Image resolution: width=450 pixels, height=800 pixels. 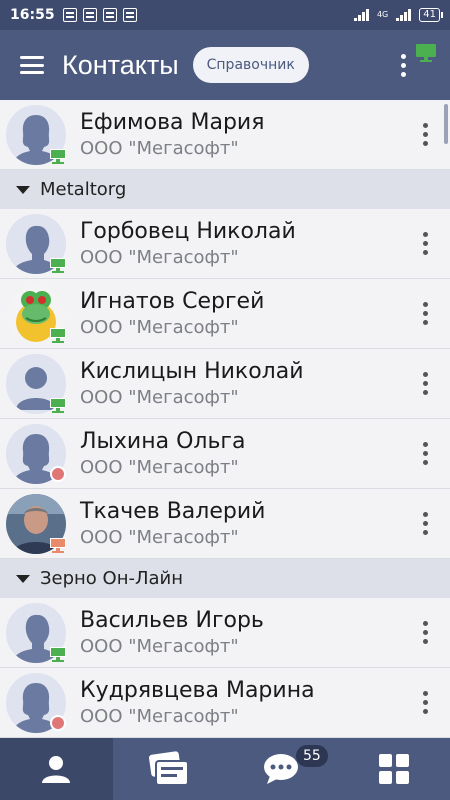 I want to click on bottom-navigation: 55, so click(x=225, y=769).